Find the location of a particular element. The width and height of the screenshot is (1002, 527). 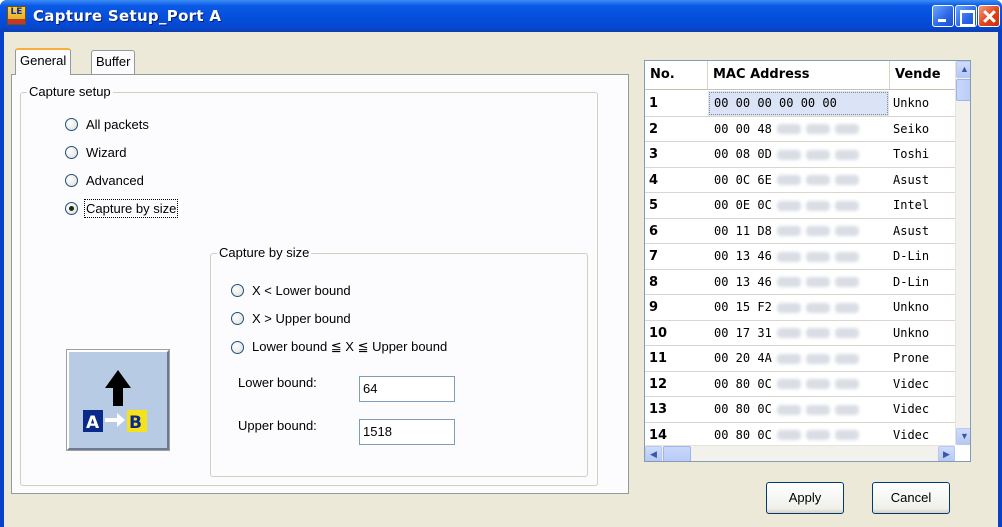

radio-label: Wizard is located at coordinates (106, 152).